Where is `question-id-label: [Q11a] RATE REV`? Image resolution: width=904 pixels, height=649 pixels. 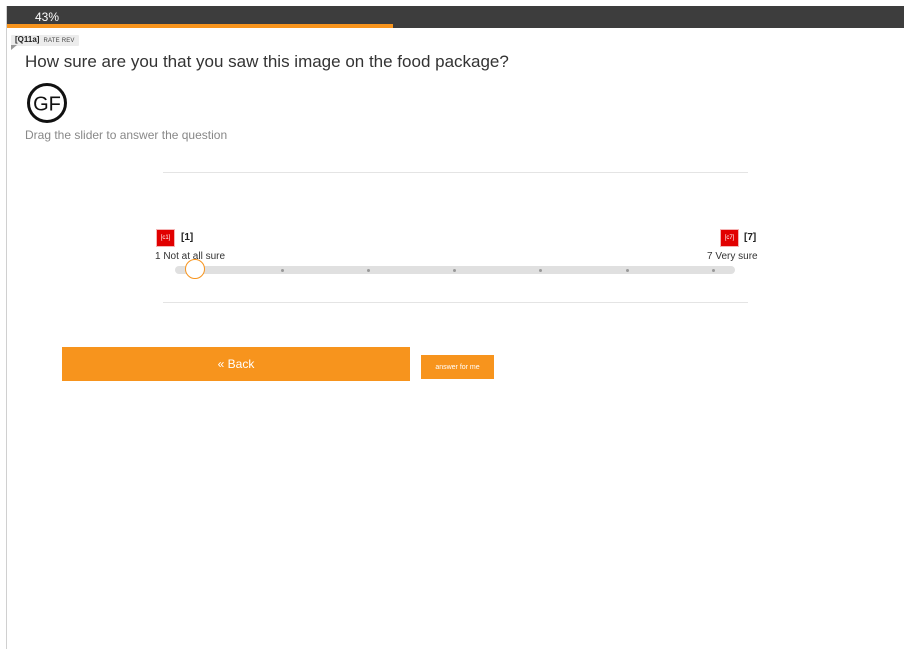
question-id-label: [Q11a] RATE REV is located at coordinates (45, 40).